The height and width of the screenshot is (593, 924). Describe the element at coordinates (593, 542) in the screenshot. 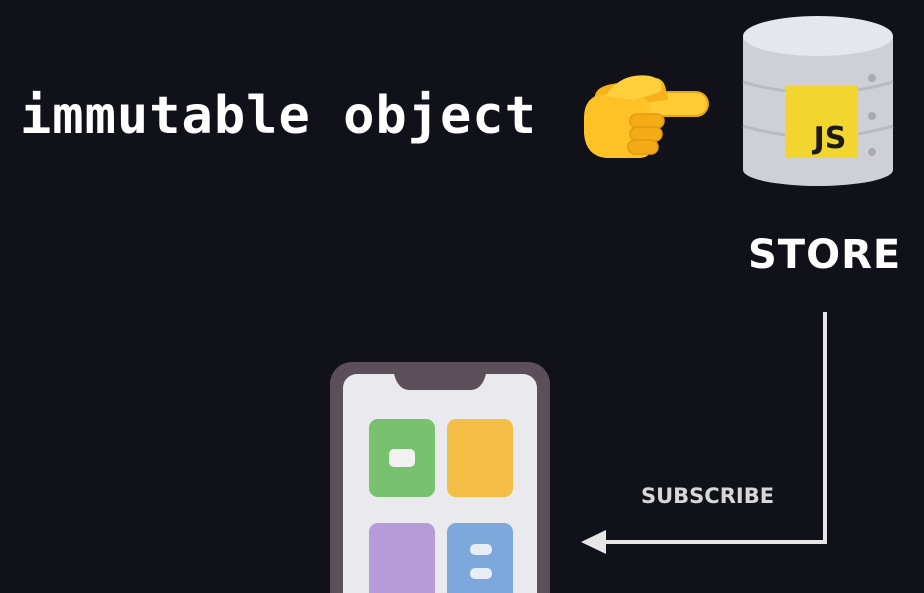

I see `subscribe-arrowhead` at that location.